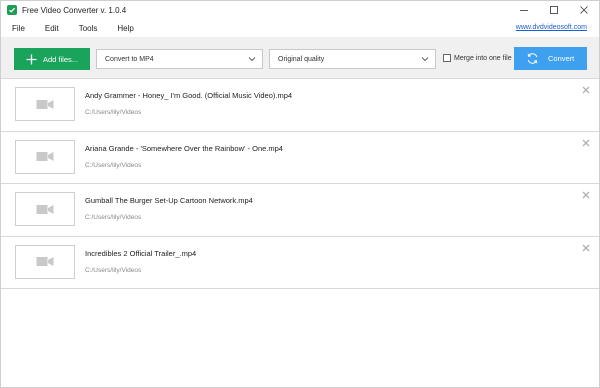 This screenshot has width=600, height=388. Describe the element at coordinates (52, 28) in the screenshot. I see `menu-edit: Edit` at that location.